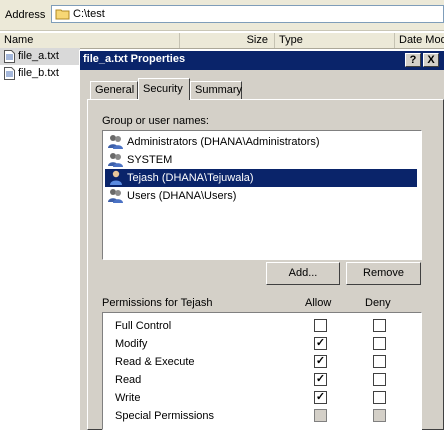 This screenshot has height=430, width=444. I want to click on file-item: file_b.txt, so click(40, 73).